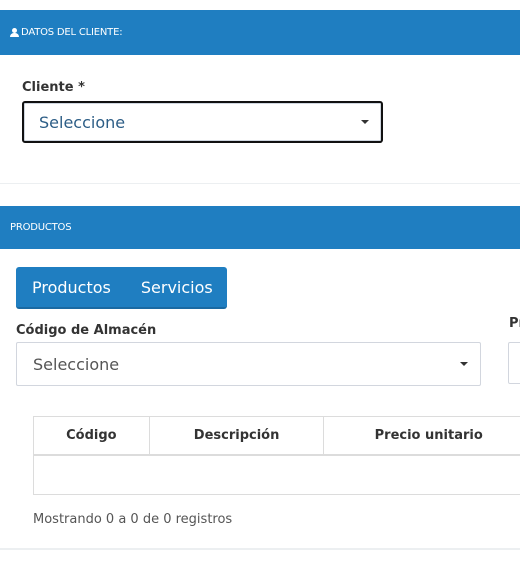 The height and width of the screenshot is (564, 520). What do you see at coordinates (248, 364) in the screenshot?
I see `almacen-select: Seleccione` at bounding box center [248, 364].